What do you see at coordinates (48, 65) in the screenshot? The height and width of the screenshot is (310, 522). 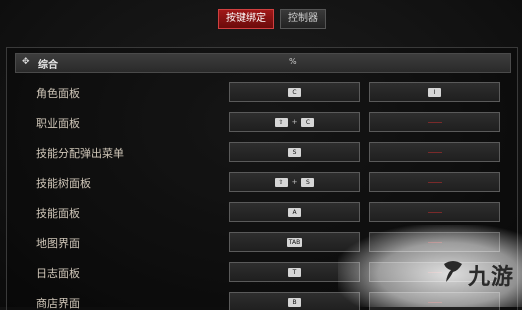 I see `section-title: 综合` at bounding box center [48, 65].